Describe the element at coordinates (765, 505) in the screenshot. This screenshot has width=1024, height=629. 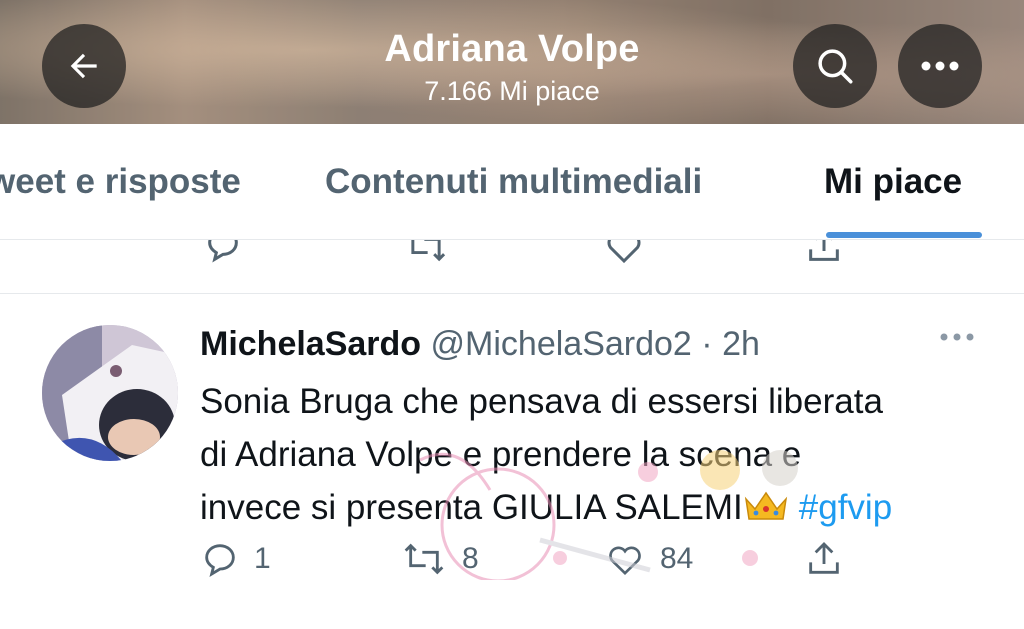
I see `crown-icon` at that location.